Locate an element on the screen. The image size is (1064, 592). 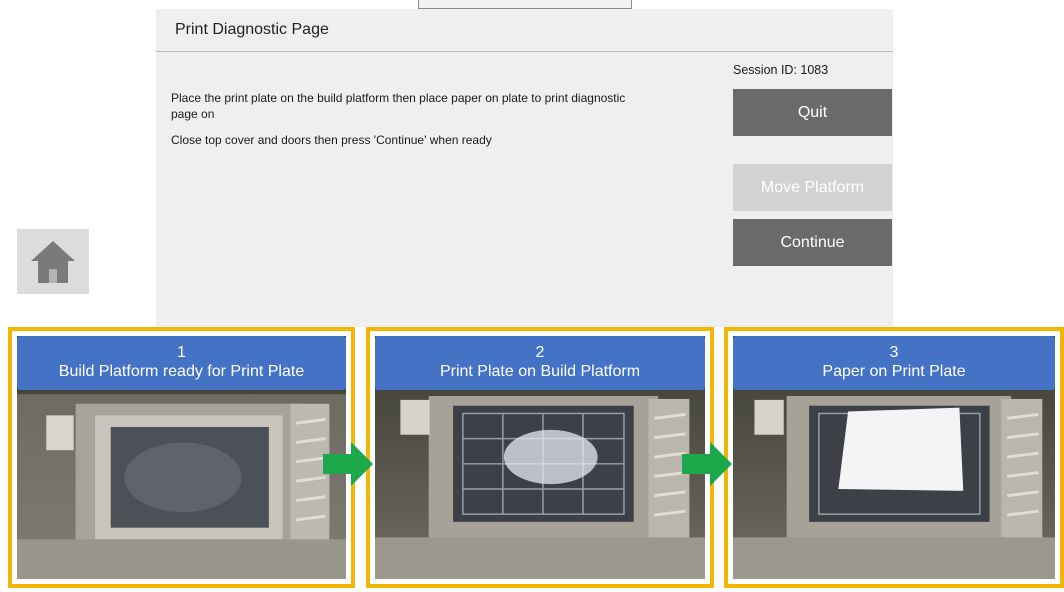
step-label: Paper on Print Plate is located at coordinates (894, 371).